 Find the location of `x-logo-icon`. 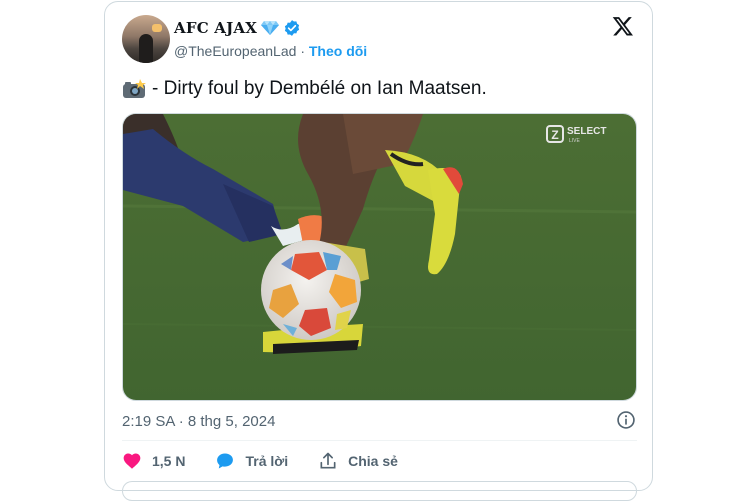

x-logo-icon is located at coordinates (623, 26).